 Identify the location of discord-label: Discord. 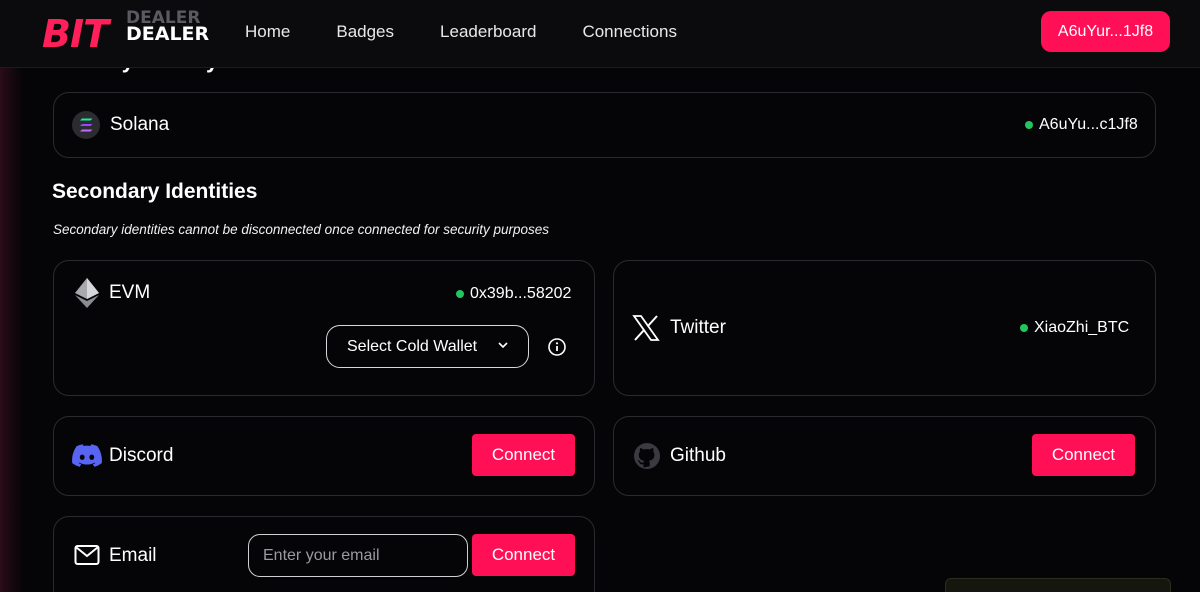
(141, 455).